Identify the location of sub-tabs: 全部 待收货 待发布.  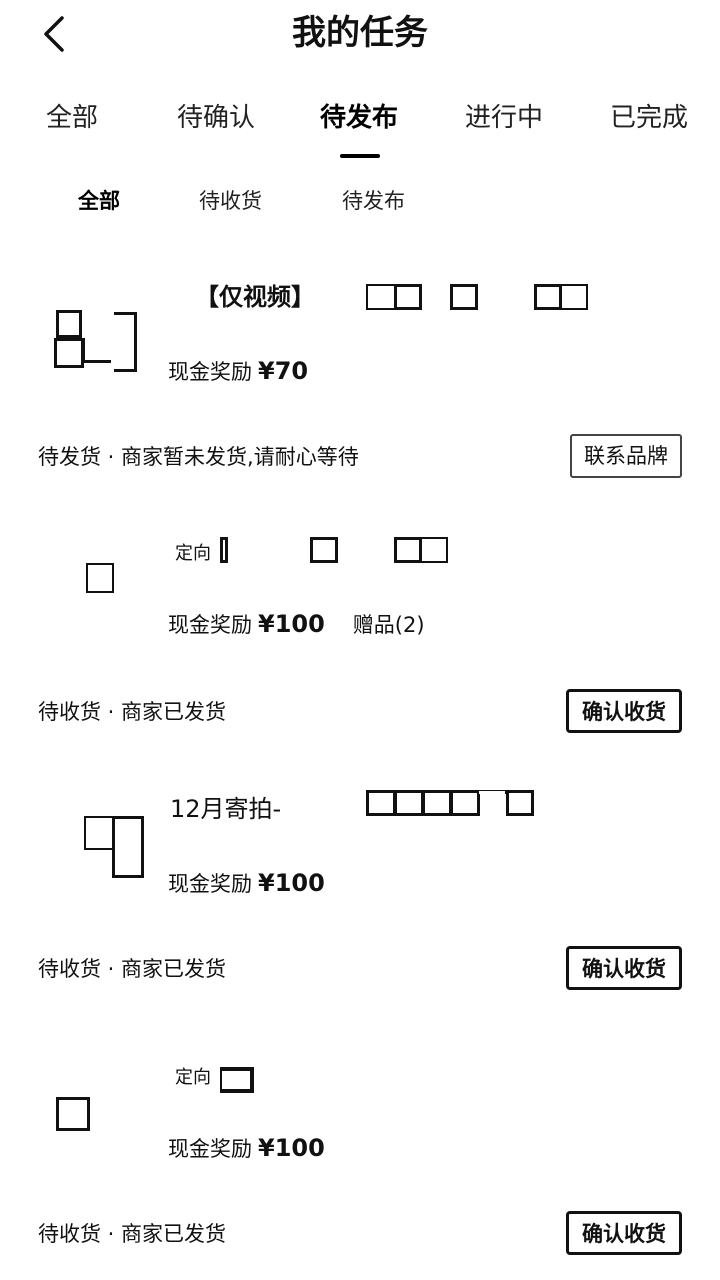
(360, 202).